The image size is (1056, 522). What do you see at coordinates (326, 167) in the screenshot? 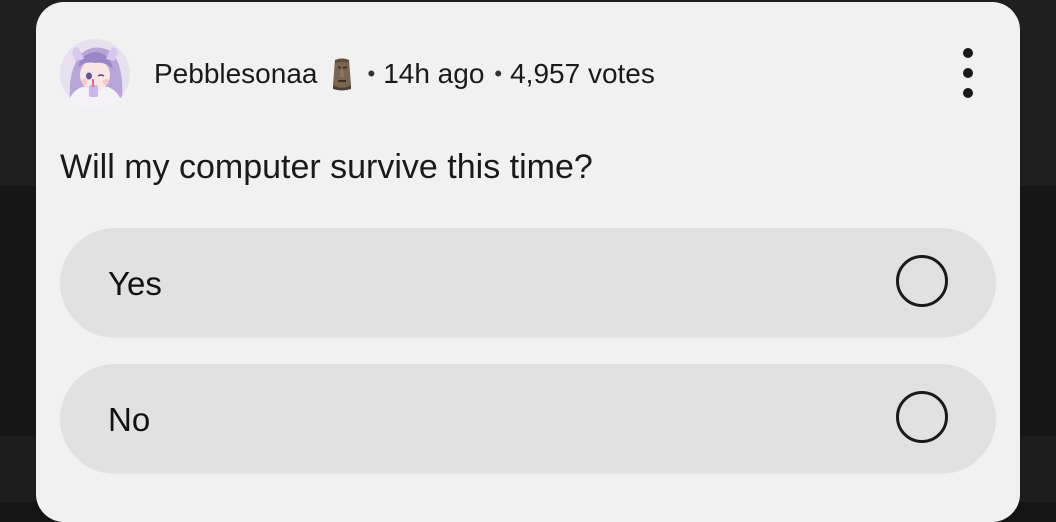
I see `poll-question: Will my computer survive this time?` at bounding box center [326, 167].